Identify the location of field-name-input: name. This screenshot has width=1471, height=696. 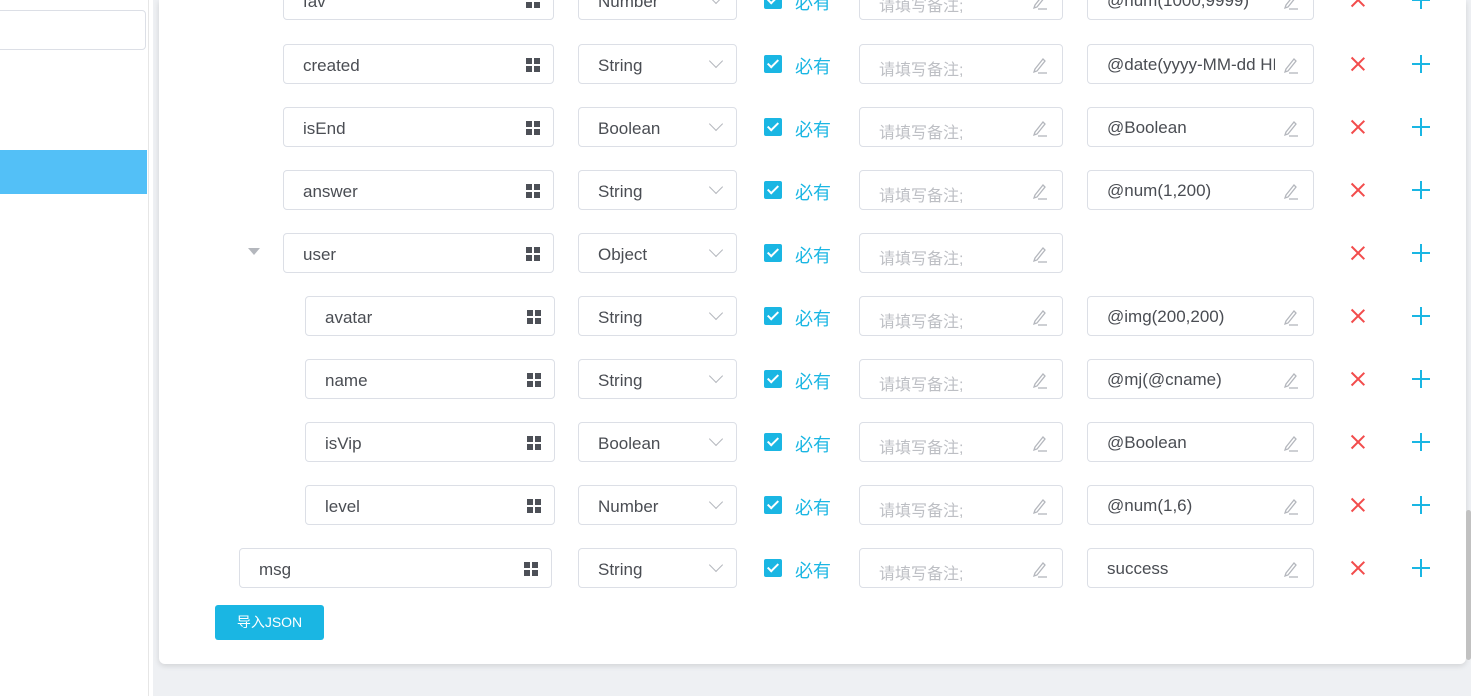
(430, 379).